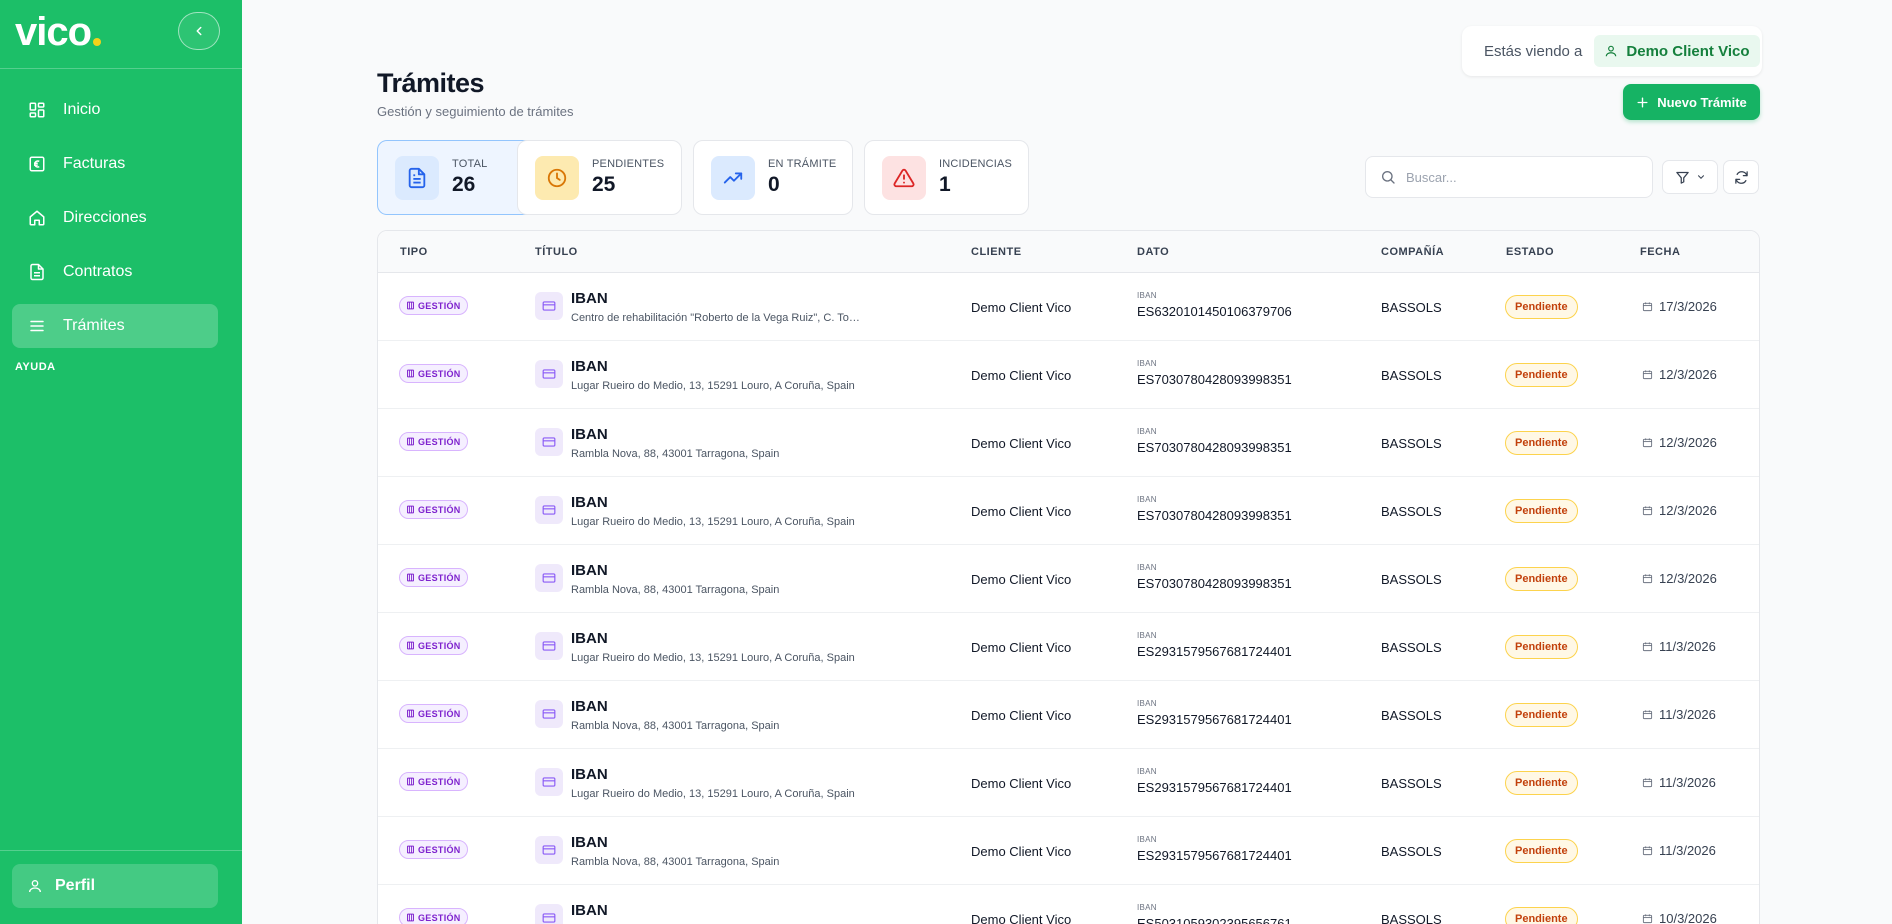 This screenshot has width=1892, height=924. I want to click on new-tramite-button: Nuevo Trámite, so click(1691, 102).